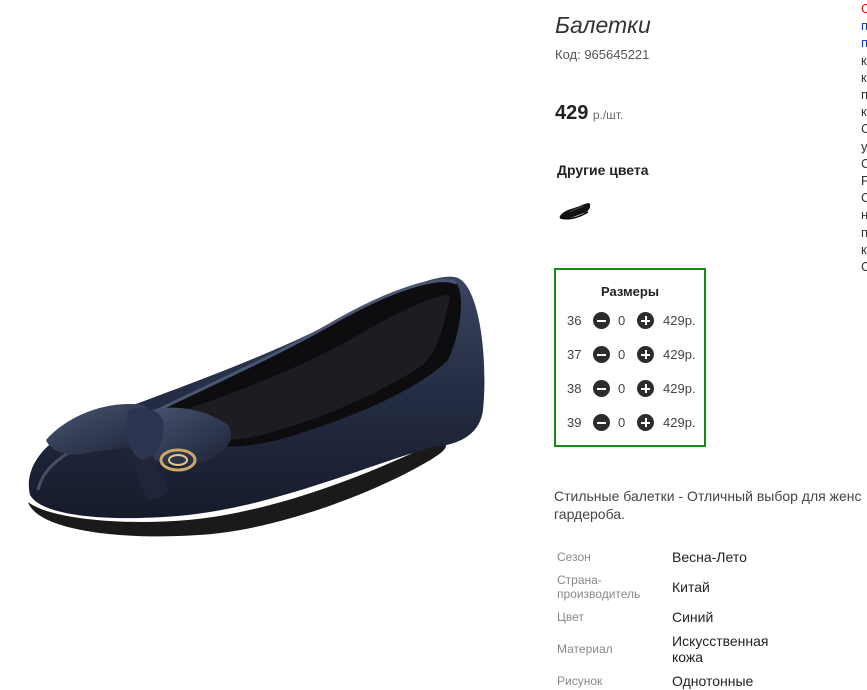 The height and width of the screenshot is (690, 867). What do you see at coordinates (574, 320) in the screenshot?
I see `size-label: 36` at bounding box center [574, 320].